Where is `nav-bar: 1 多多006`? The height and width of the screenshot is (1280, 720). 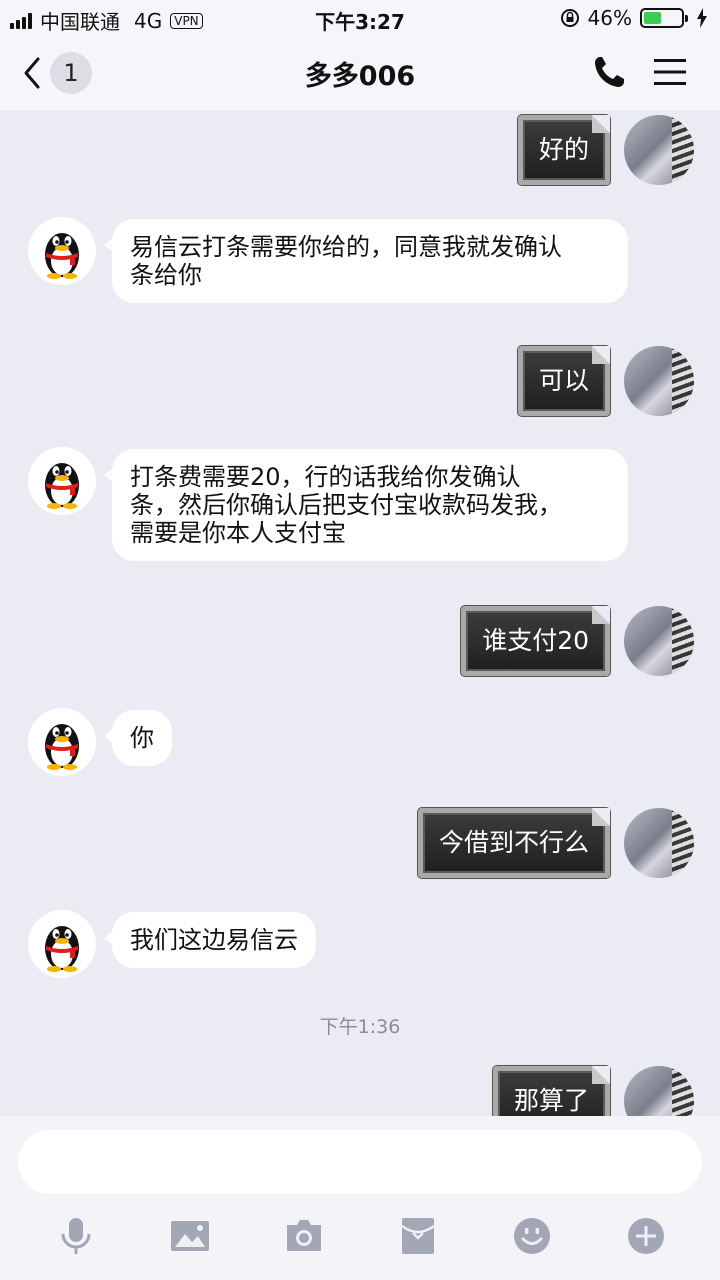
nav-bar: 1 多多006 is located at coordinates (360, 73).